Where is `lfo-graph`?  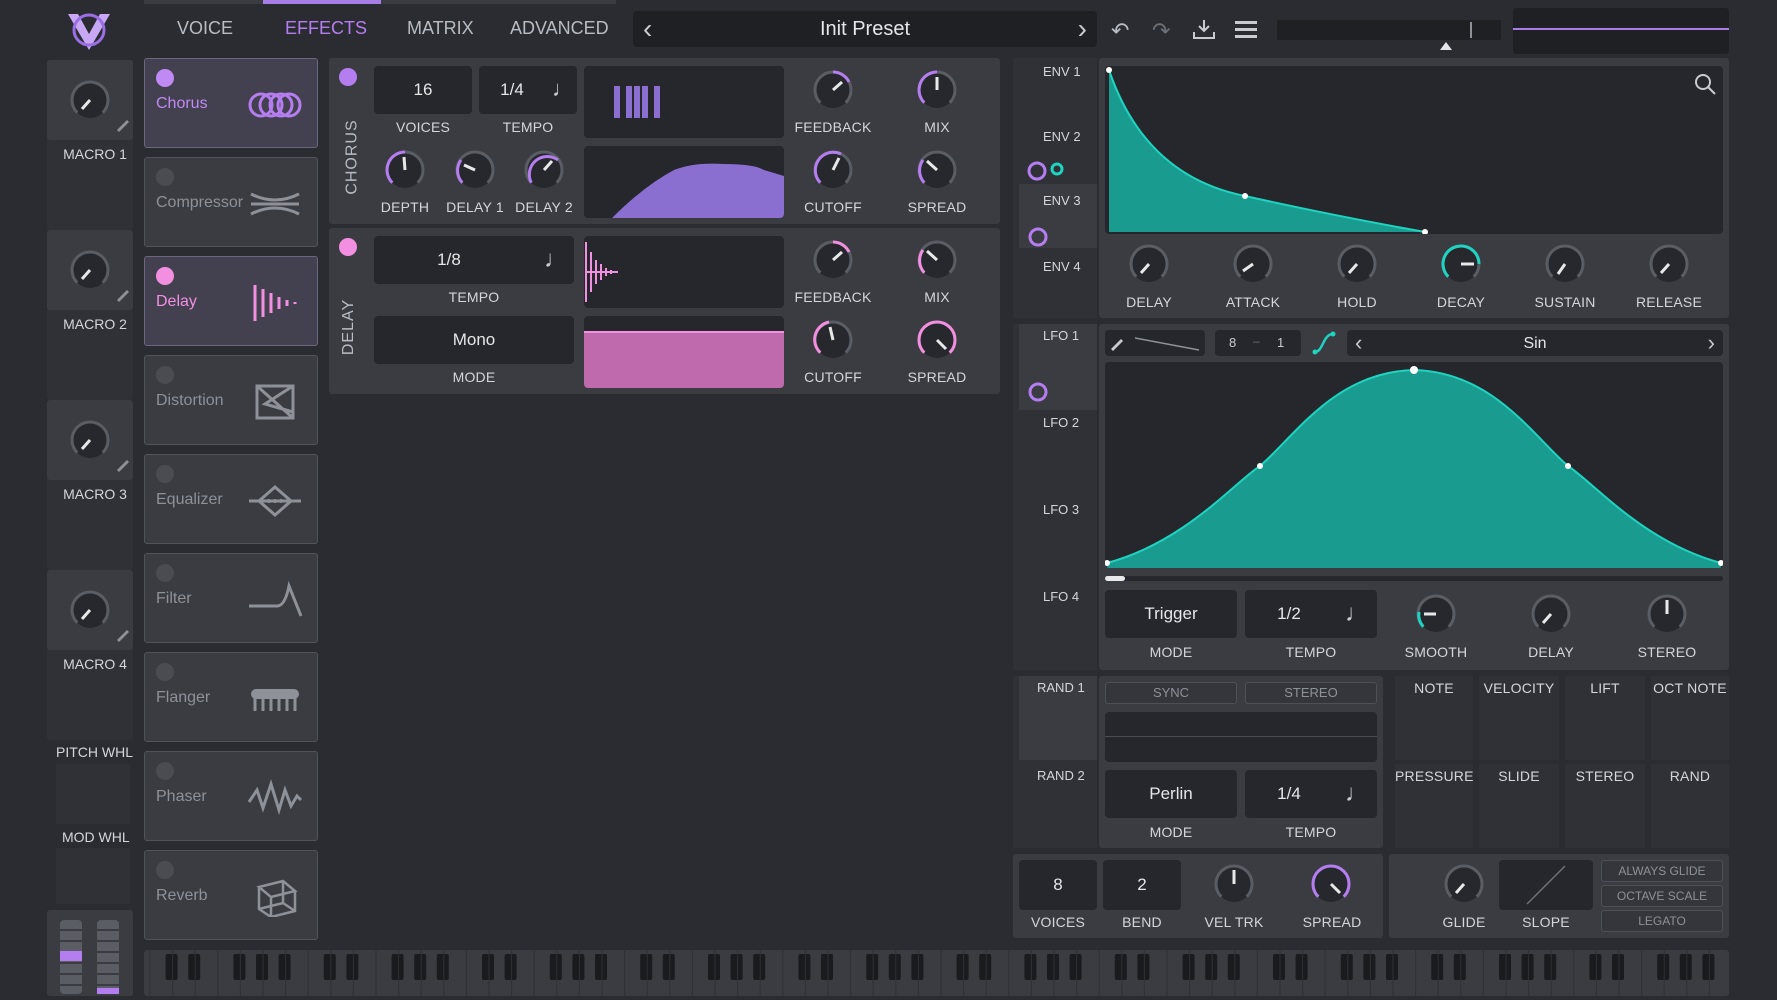 lfo-graph is located at coordinates (1414, 465).